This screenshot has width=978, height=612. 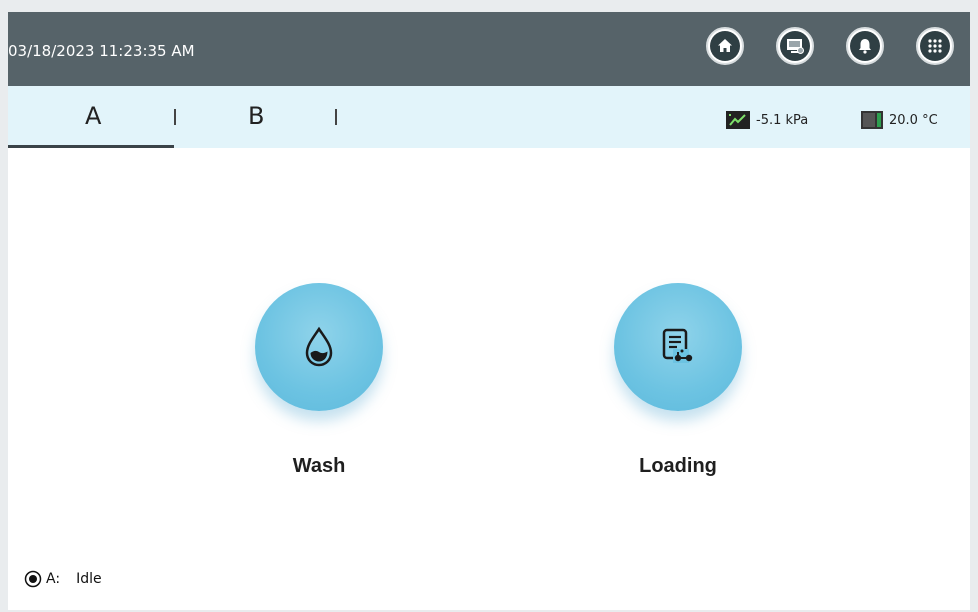 What do you see at coordinates (33, 579) in the screenshot?
I see `radio-status-icon` at bounding box center [33, 579].